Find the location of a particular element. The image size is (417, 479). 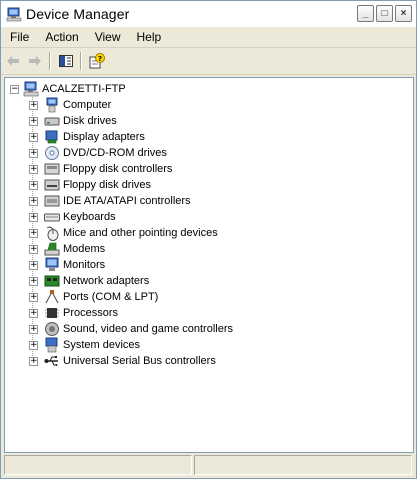

device-category-dvd-drive: + DVD/CD-ROM drives is located at coordinates (98, 153).